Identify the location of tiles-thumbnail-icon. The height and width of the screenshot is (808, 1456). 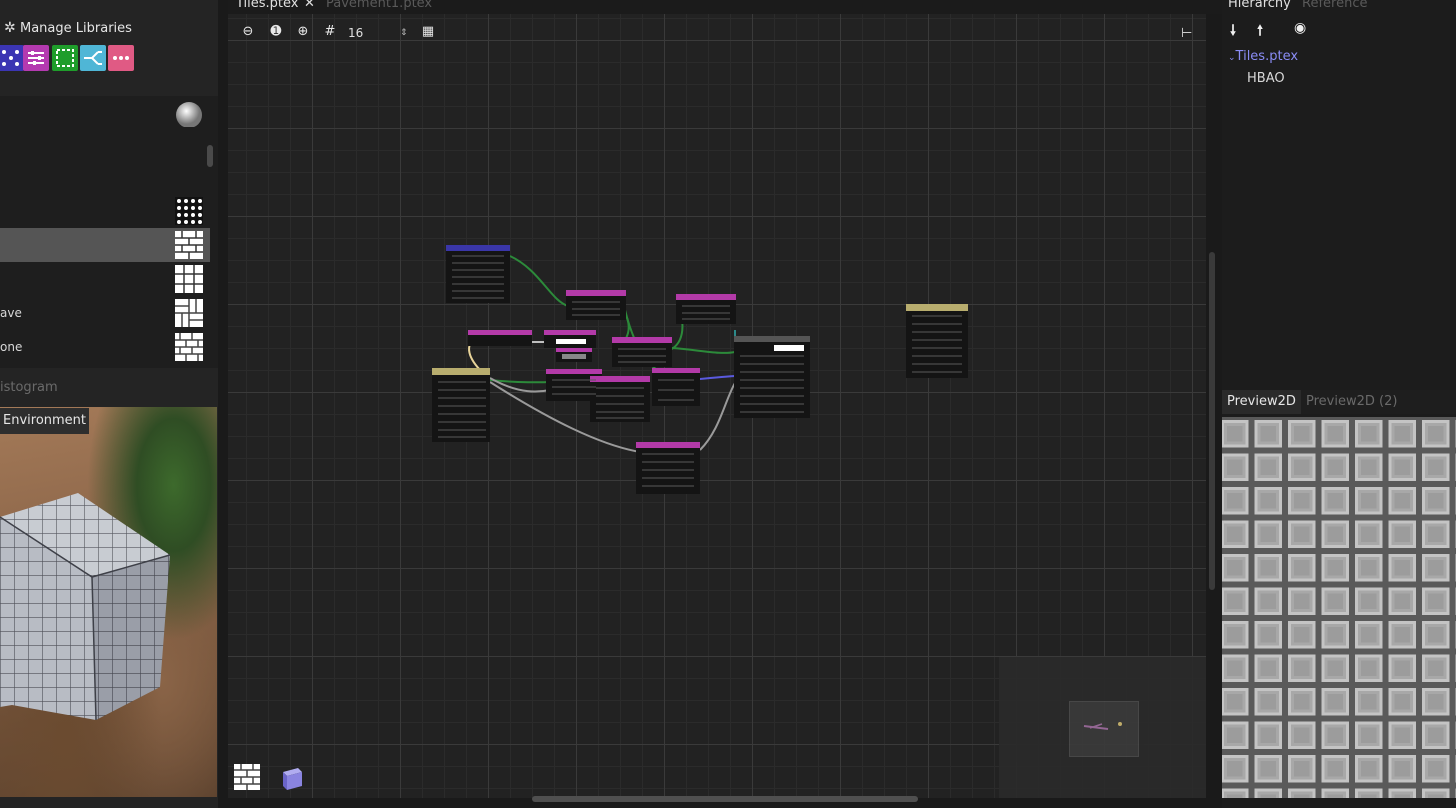
(189, 279).